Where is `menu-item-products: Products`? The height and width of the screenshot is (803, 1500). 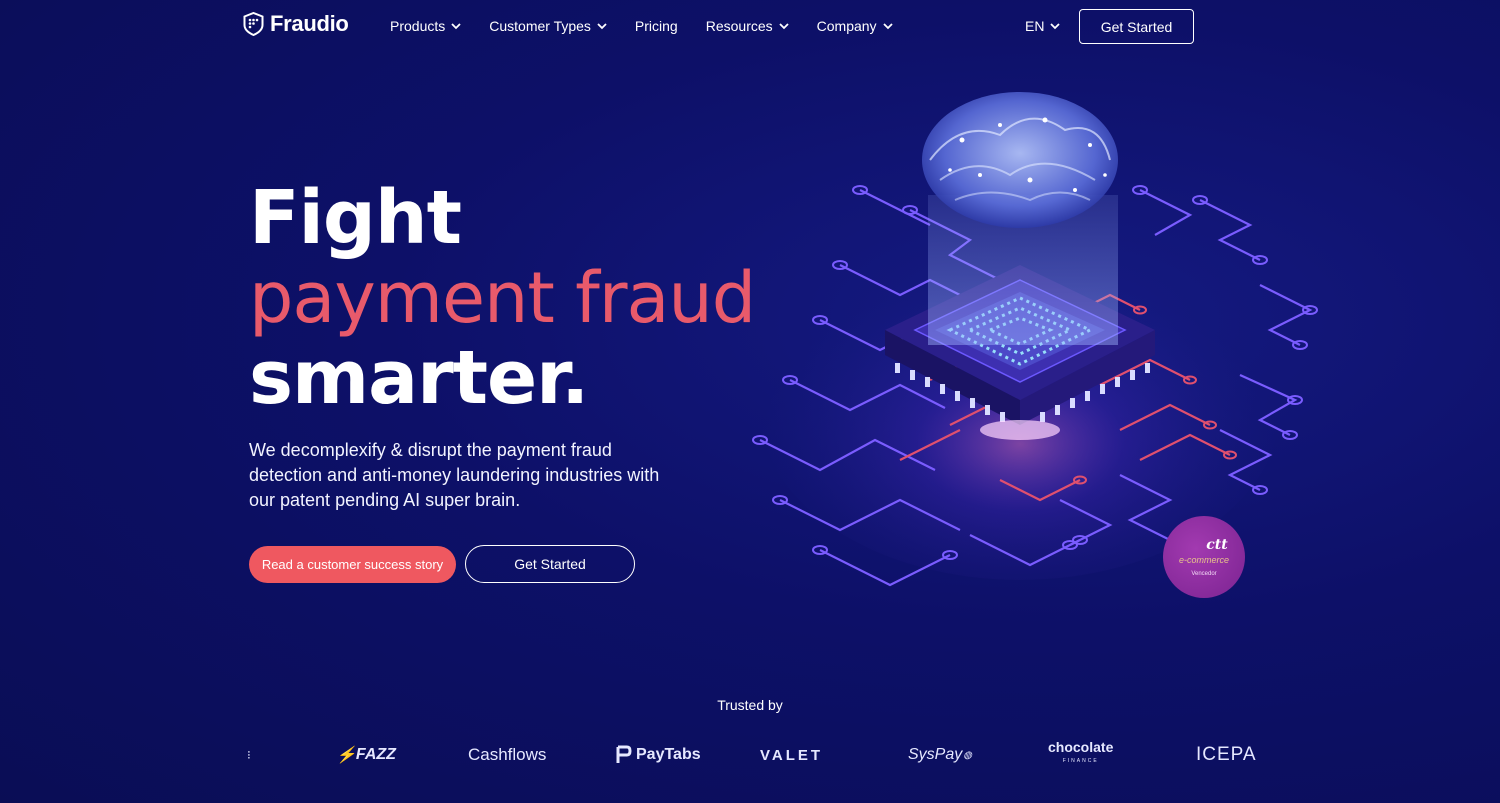
menu-item-products: Products is located at coordinates (425, 26).